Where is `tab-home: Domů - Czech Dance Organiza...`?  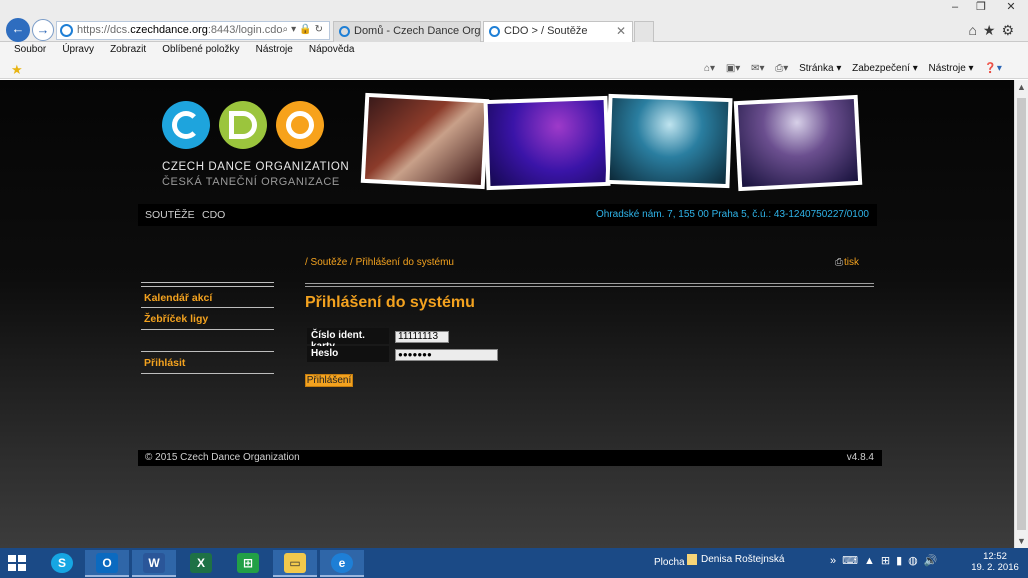
tab-home: Domů - Czech Dance Organiza... is located at coordinates (407, 31).